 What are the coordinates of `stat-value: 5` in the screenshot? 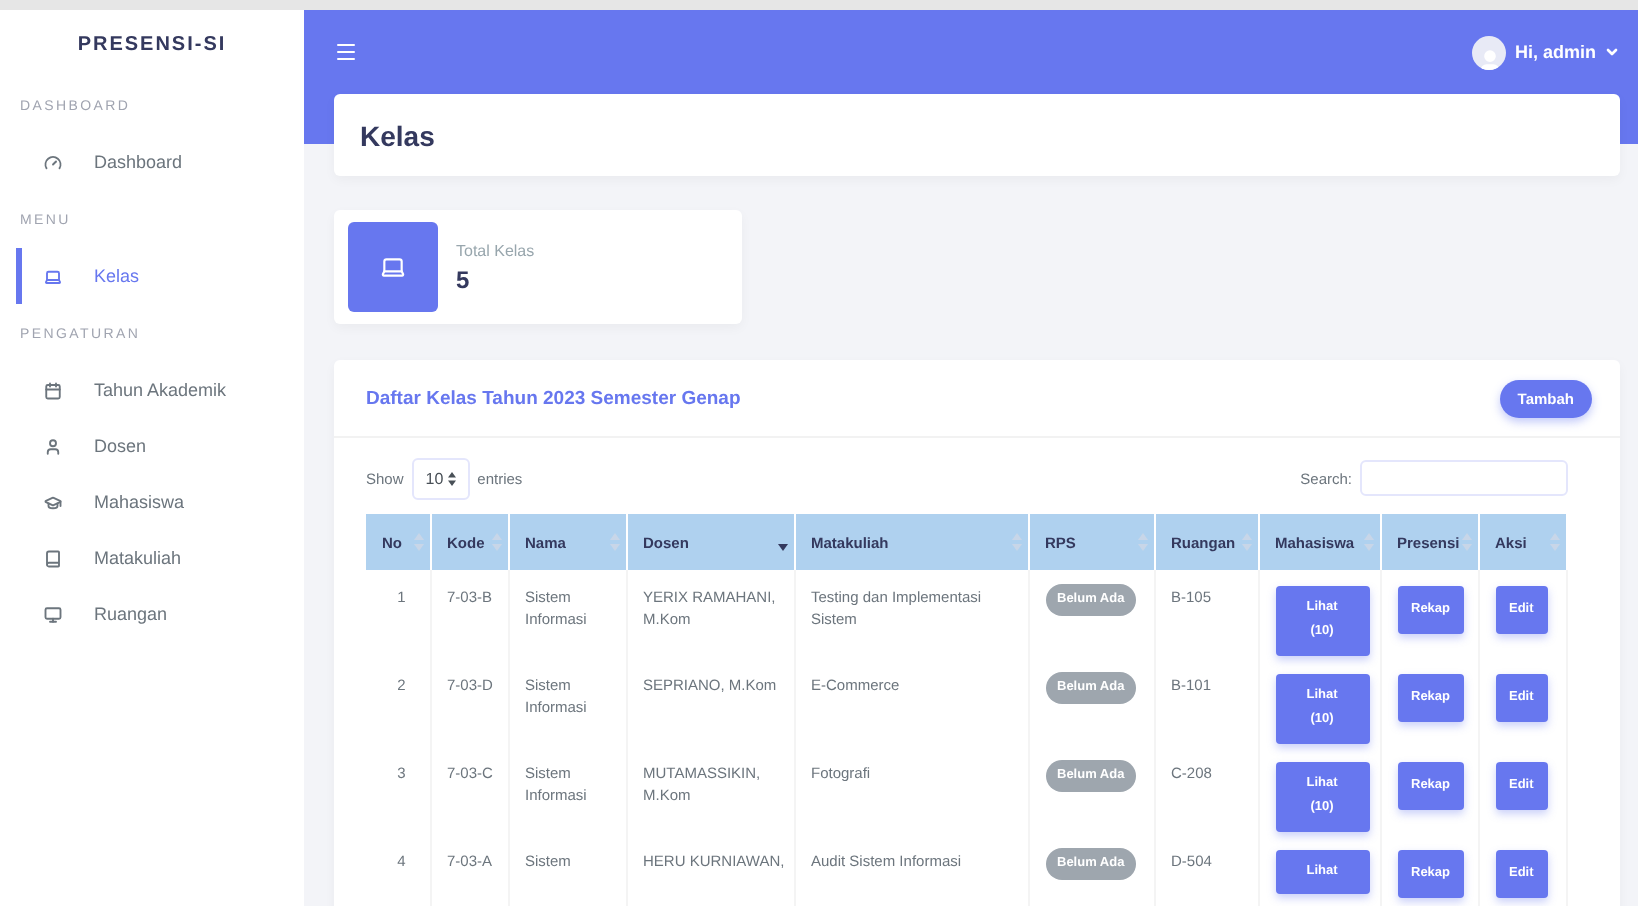 It's located at (464, 279).